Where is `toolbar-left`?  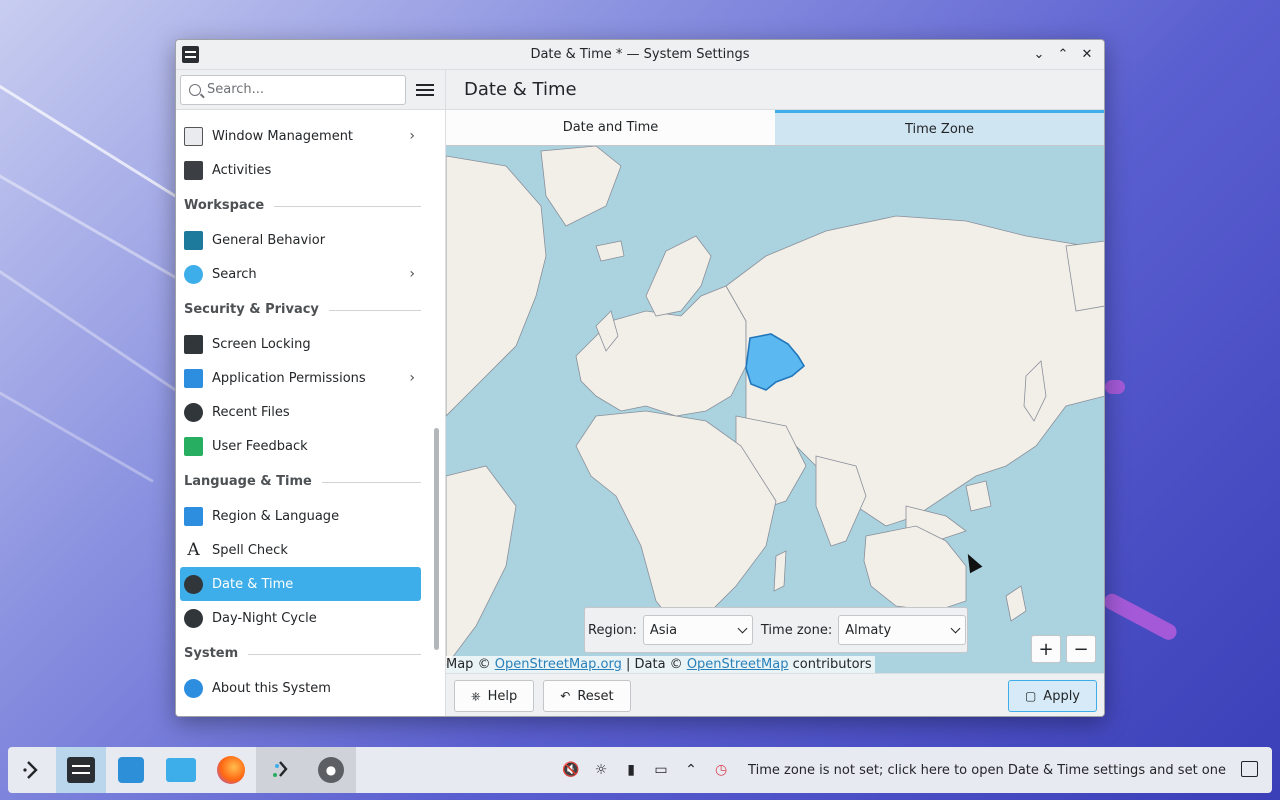
toolbar-left is located at coordinates (311, 89).